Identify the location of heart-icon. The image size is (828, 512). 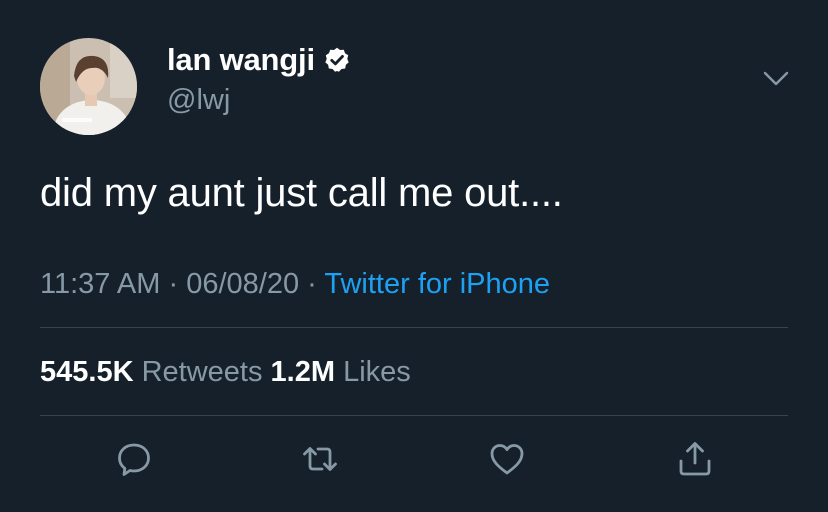
(507, 459).